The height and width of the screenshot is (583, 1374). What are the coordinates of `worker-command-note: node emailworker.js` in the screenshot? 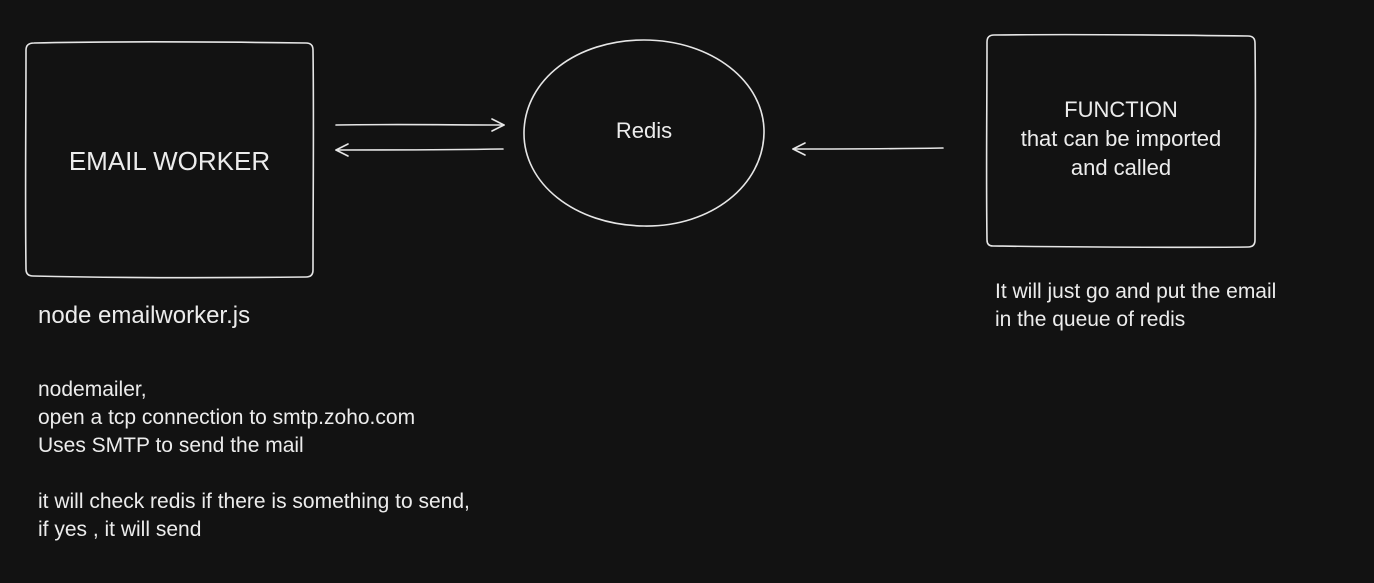 It's located at (144, 315).